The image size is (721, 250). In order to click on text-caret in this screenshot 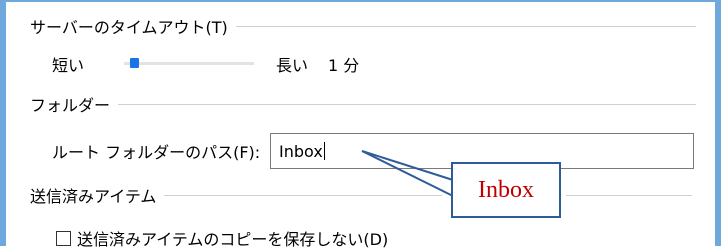, I will do `click(324, 151)`.